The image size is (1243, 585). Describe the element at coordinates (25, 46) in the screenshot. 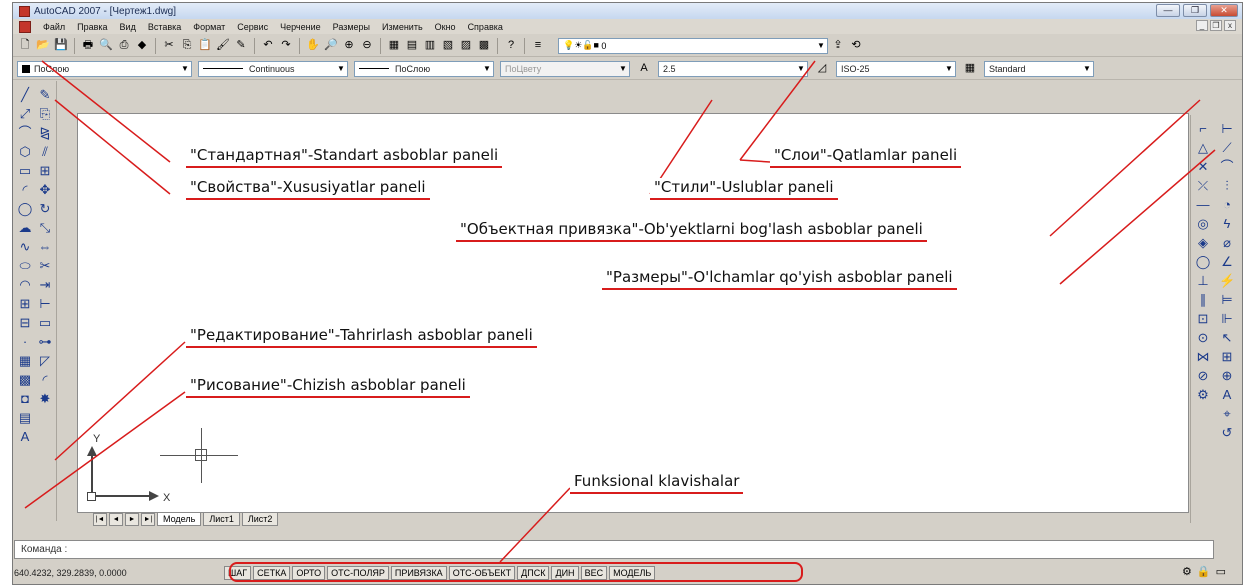

I see `new-file-icon: 🗋` at that location.